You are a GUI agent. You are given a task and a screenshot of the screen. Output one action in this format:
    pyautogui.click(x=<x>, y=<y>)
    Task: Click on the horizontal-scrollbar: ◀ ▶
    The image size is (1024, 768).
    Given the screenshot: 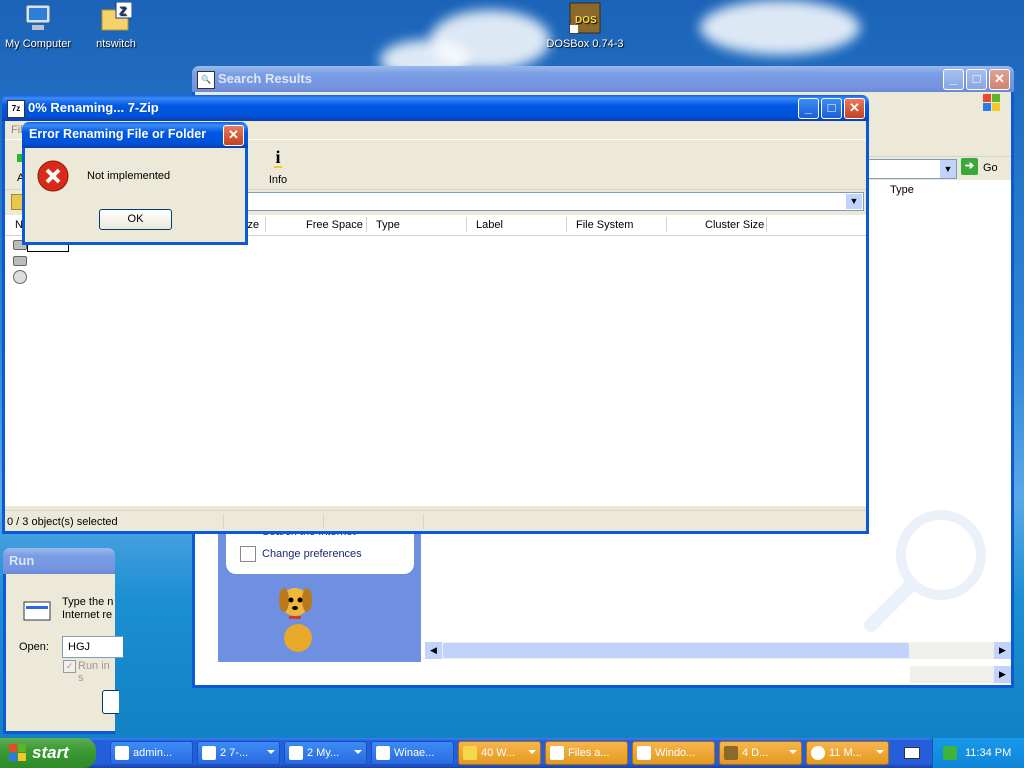 What is the action you would take?
    pyautogui.click(x=718, y=650)
    